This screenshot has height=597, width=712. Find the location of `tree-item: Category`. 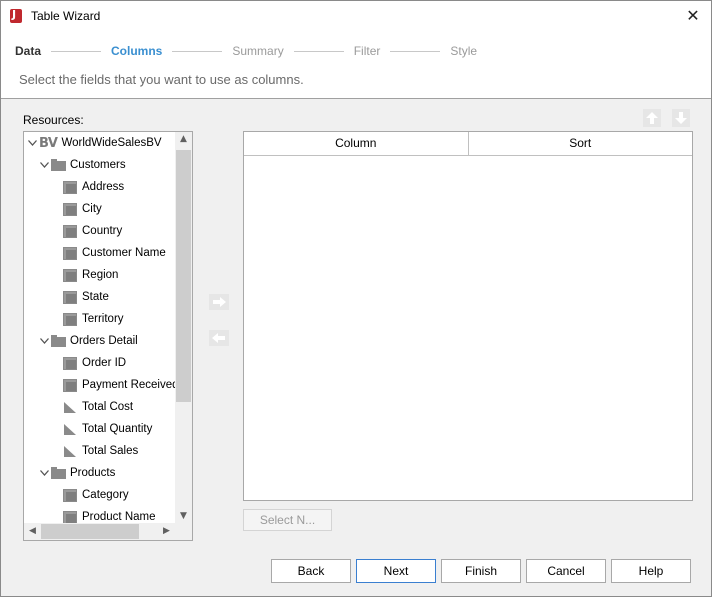

tree-item: Category is located at coordinates (90, 495).